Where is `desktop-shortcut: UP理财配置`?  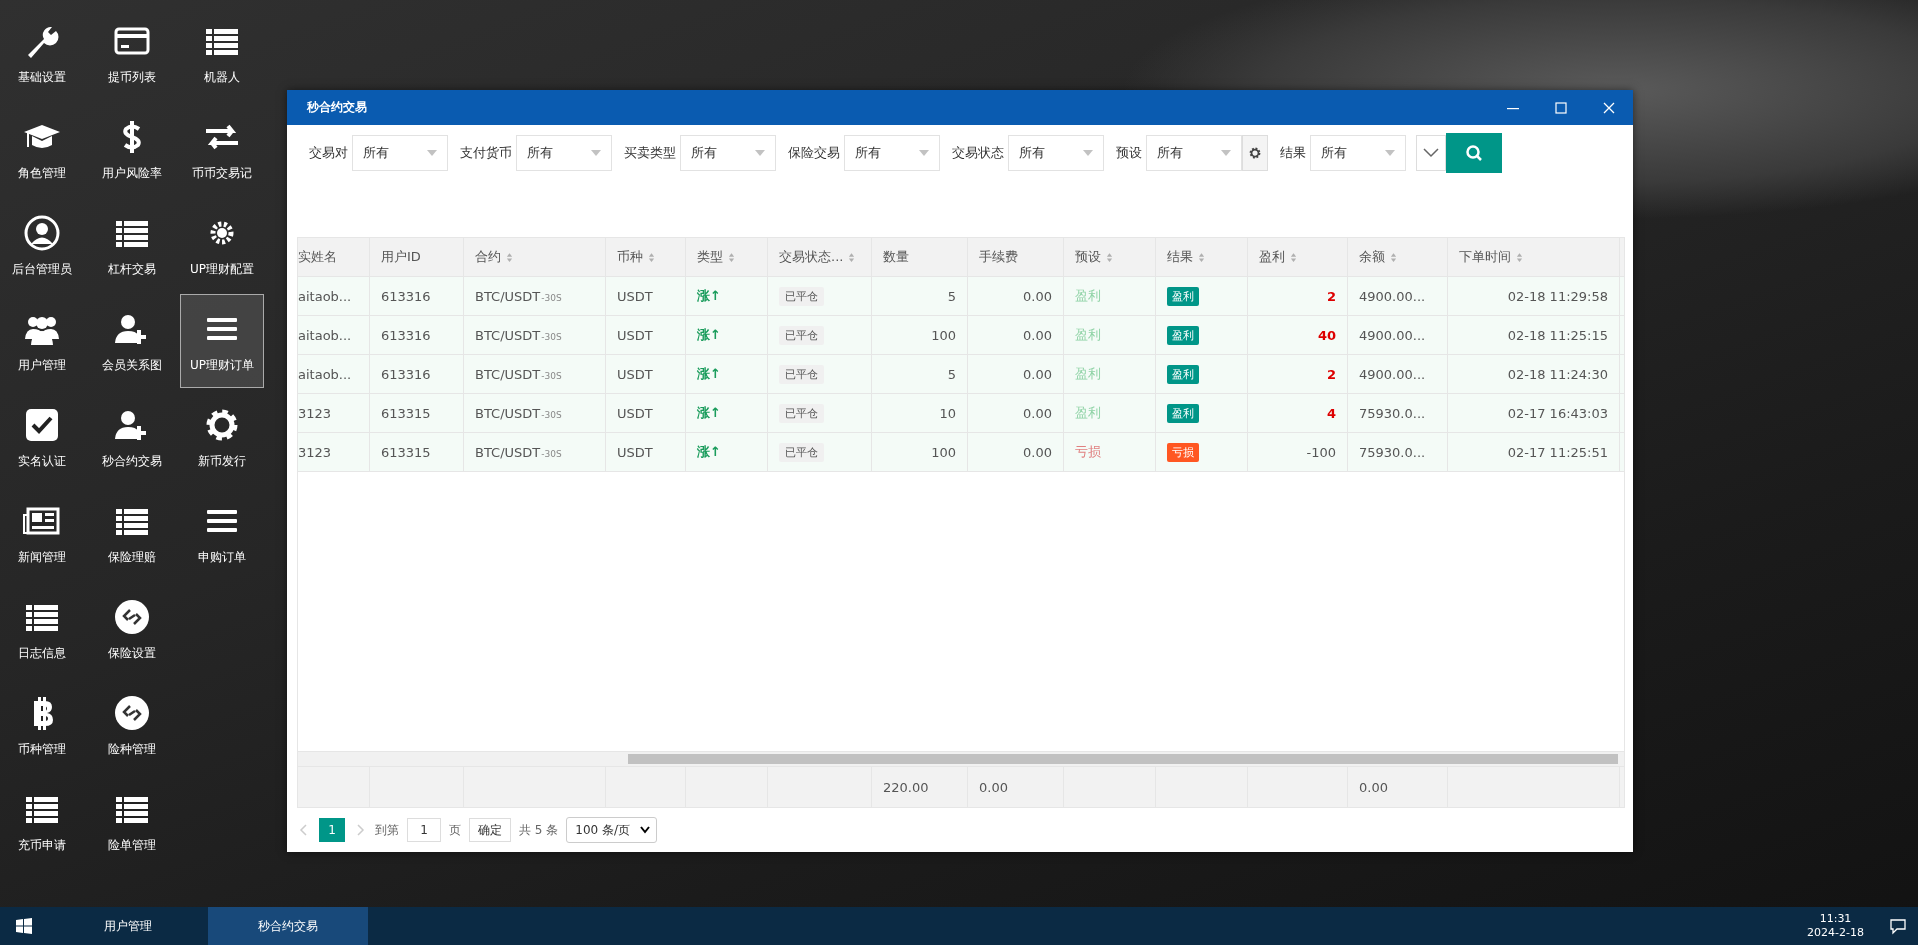
desktop-shortcut: UP理财配置 is located at coordinates (222, 245).